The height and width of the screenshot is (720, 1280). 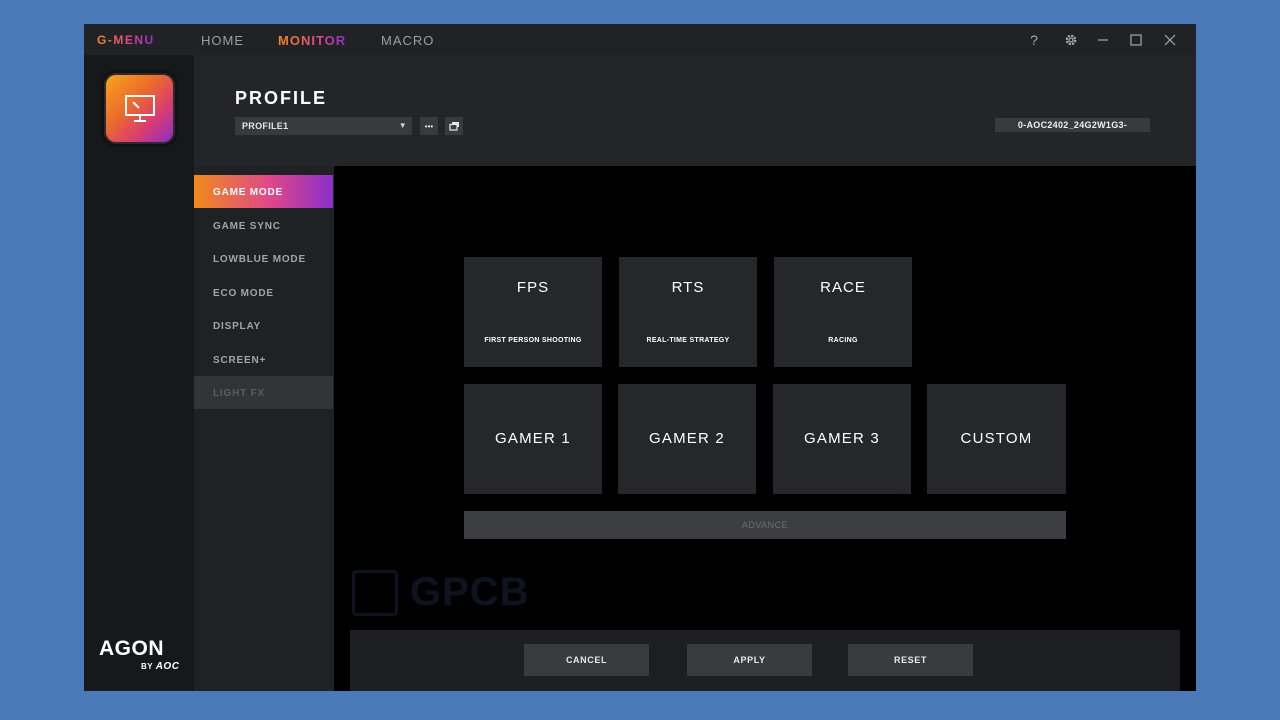 I want to click on cancel-button: CANCEL, so click(x=586, y=660).